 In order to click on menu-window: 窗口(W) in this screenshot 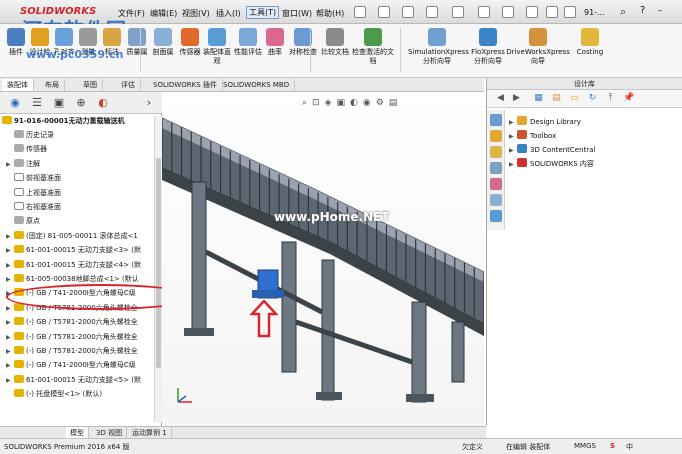, I will do `click(297, 13)`.